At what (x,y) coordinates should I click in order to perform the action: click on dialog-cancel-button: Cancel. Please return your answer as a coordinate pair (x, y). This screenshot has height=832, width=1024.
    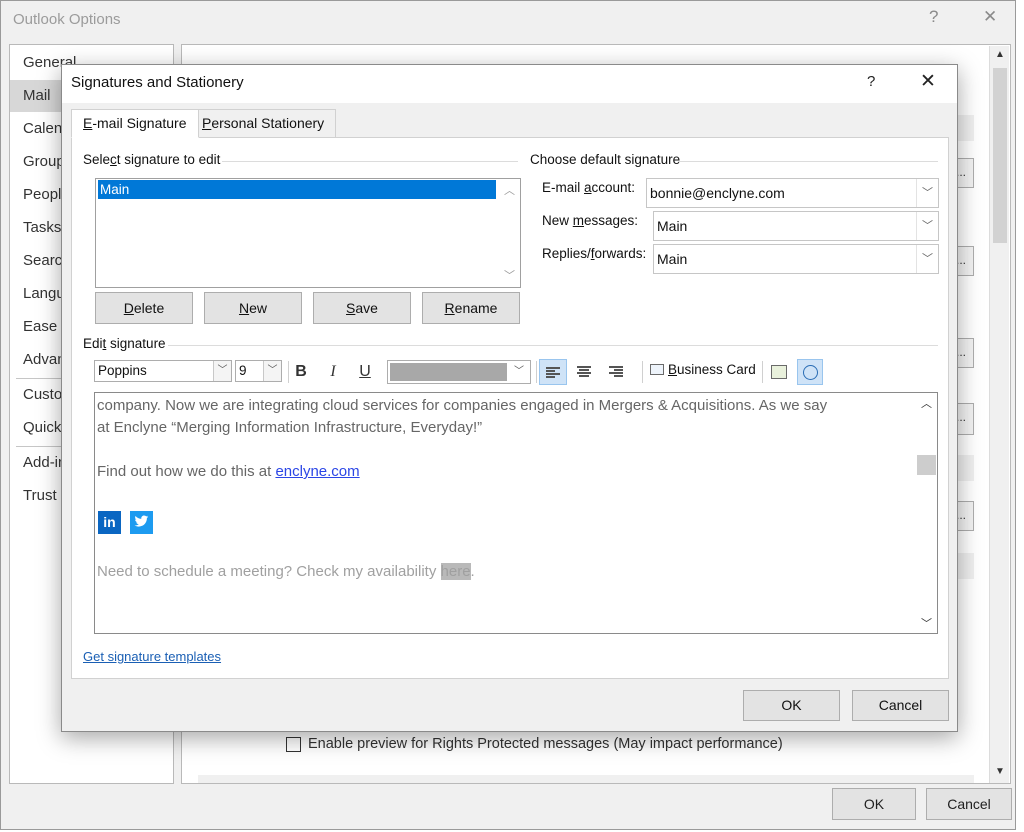
    Looking at the image, I should click on (900, 705).